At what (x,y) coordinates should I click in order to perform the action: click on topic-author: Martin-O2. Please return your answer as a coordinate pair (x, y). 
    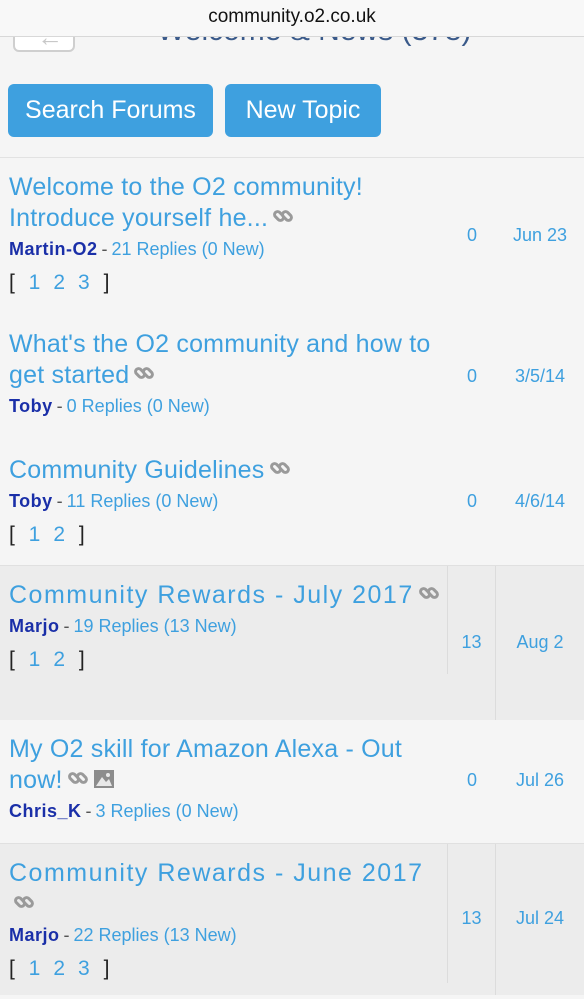
    Looking at the image, I should click on (53, 249).